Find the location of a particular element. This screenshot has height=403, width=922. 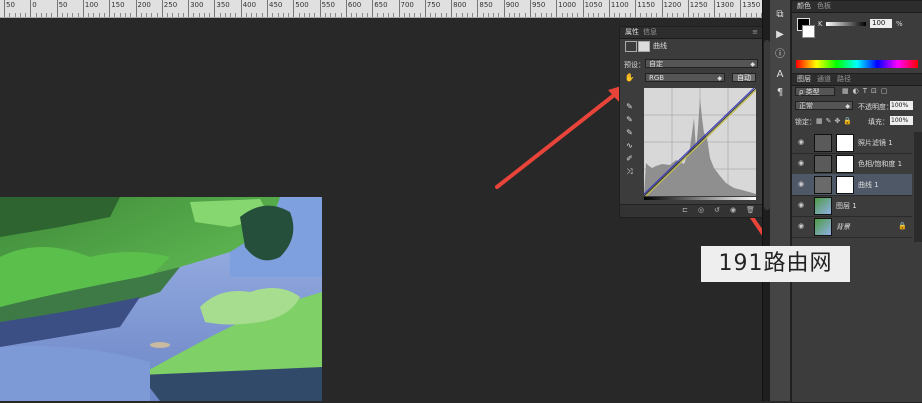

info-icon: ⓘ is located at coordinates (780, 55).